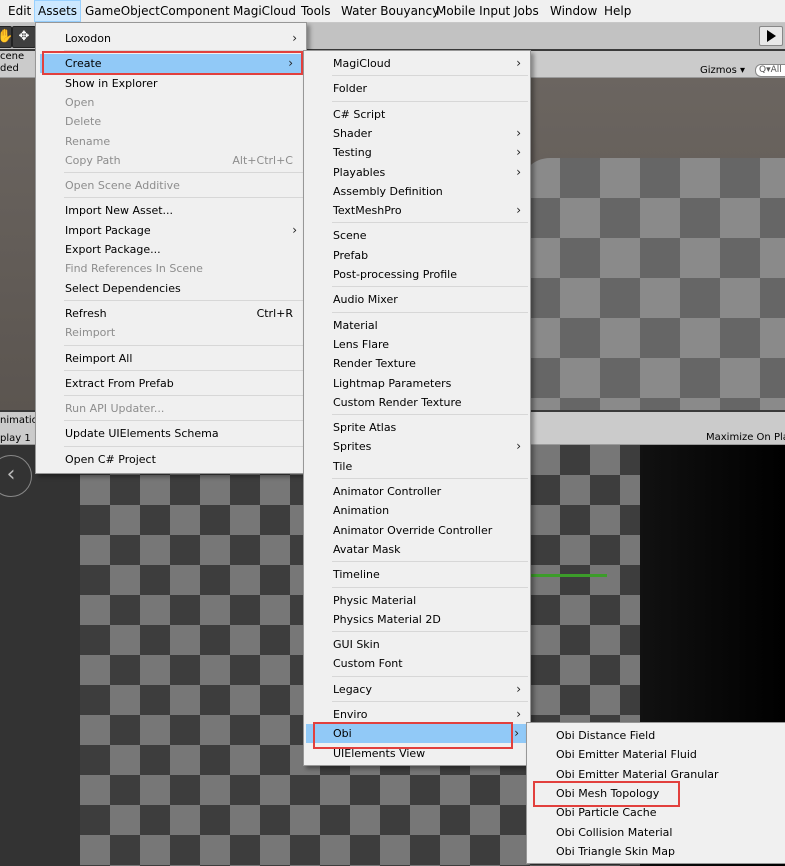  I want to click on create-menu-item-enviro: Enviro ›, so click(417, 714).